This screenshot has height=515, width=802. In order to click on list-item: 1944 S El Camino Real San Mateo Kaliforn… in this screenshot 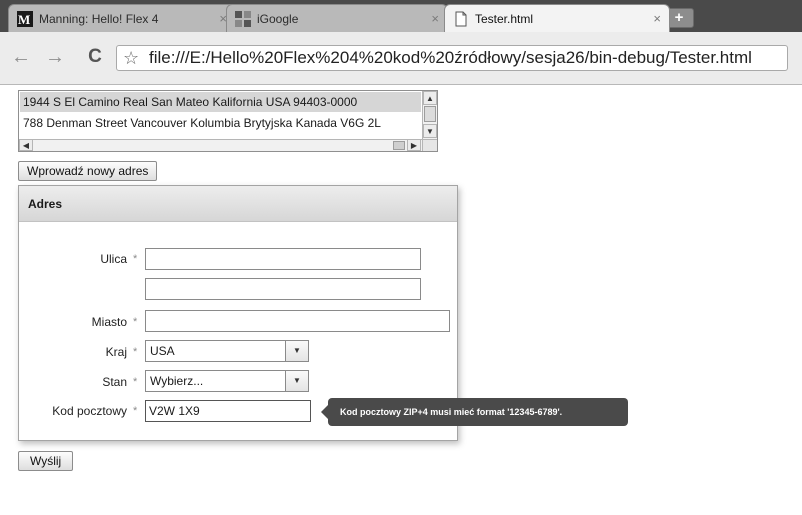, I will do `click(220, 102)`.